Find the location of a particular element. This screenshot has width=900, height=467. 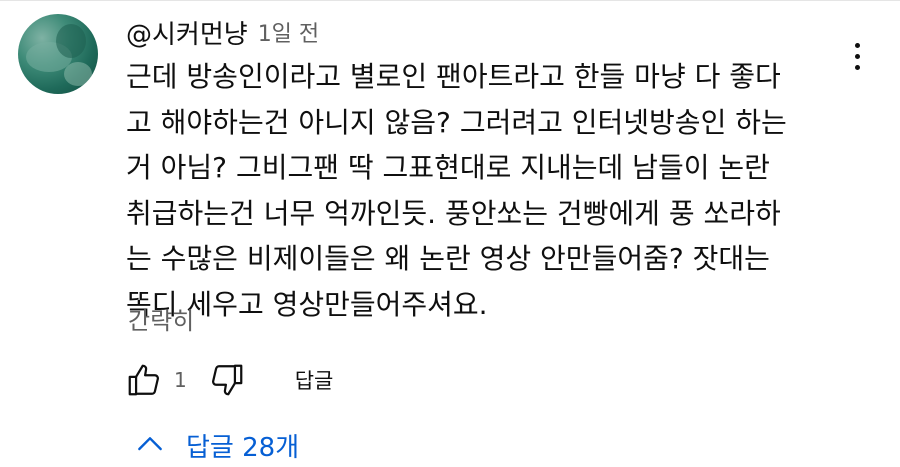

more-vert-icon is located at coordinates (857, 56).